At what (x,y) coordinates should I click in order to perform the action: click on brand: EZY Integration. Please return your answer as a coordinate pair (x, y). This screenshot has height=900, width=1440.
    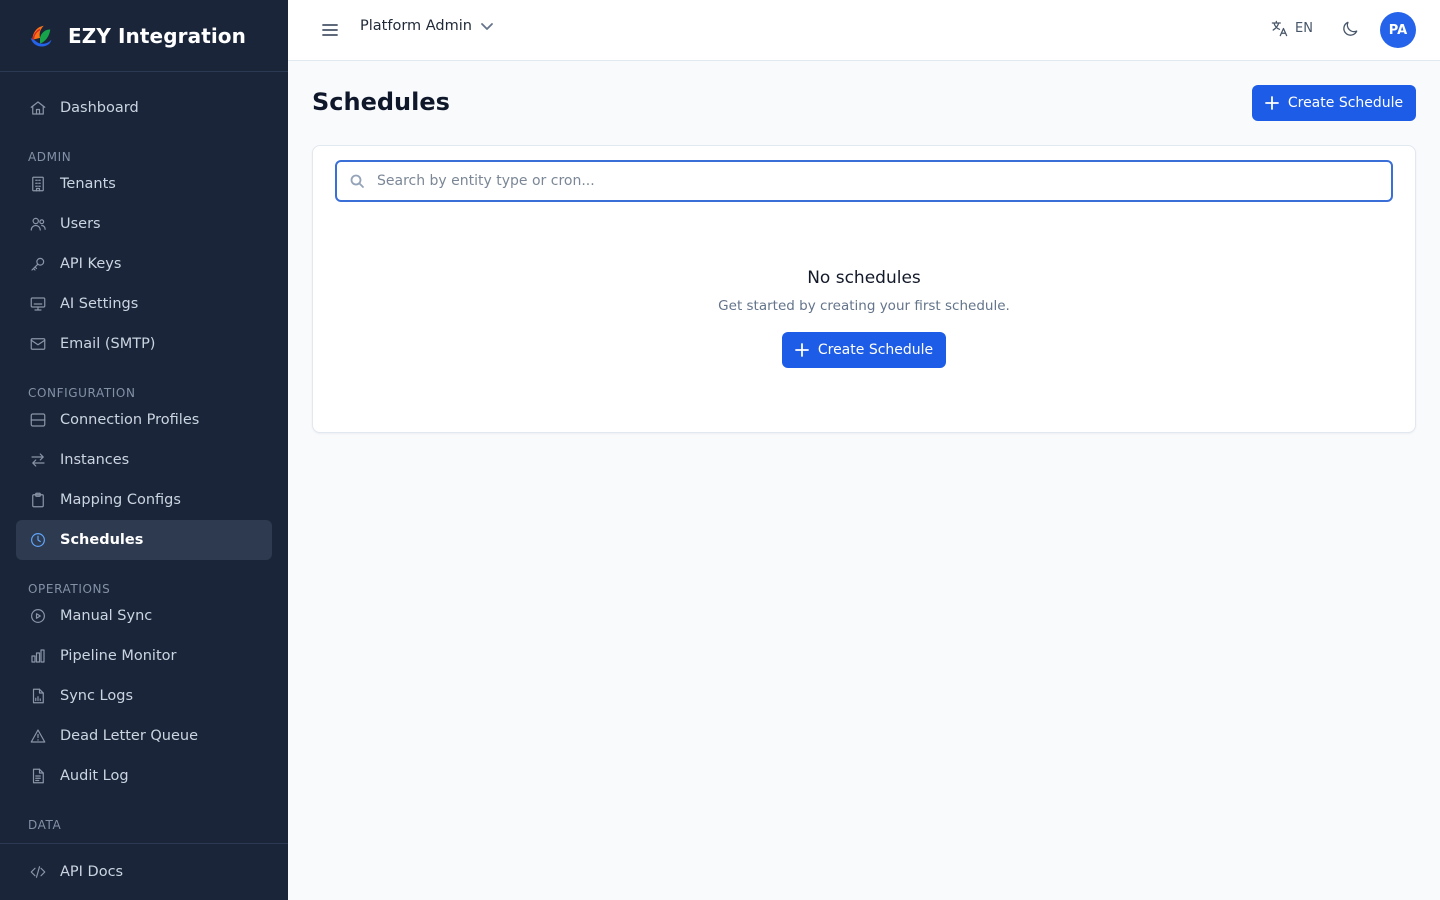
    Looking at the image, I should click on (144, 36).